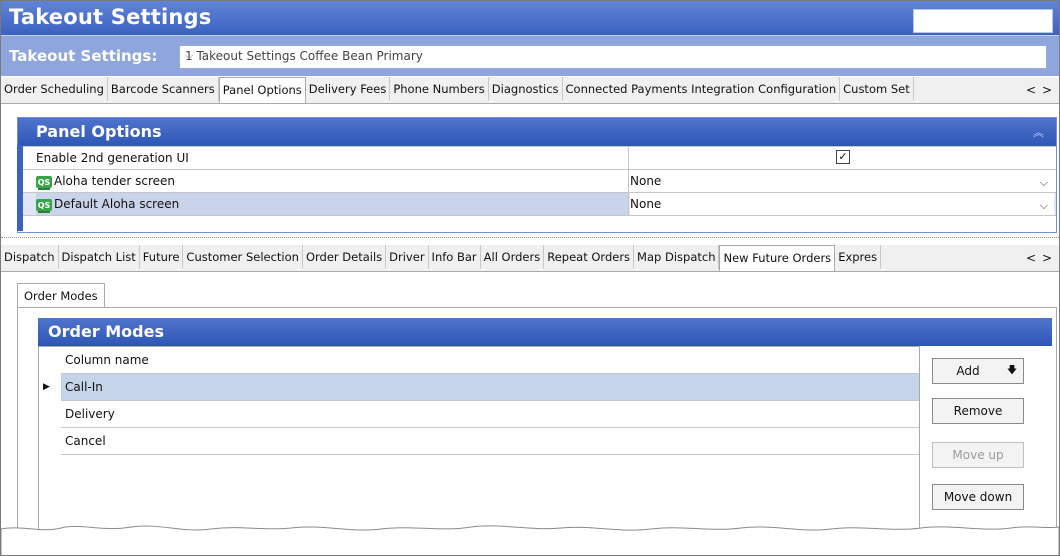 The width and height of the screenshot is (1060, 556). What do you see at coordinates (526, 89) in the screenshot?
I see `tab-diagnostics: Diagnostics` at bounding box center [526, 89].